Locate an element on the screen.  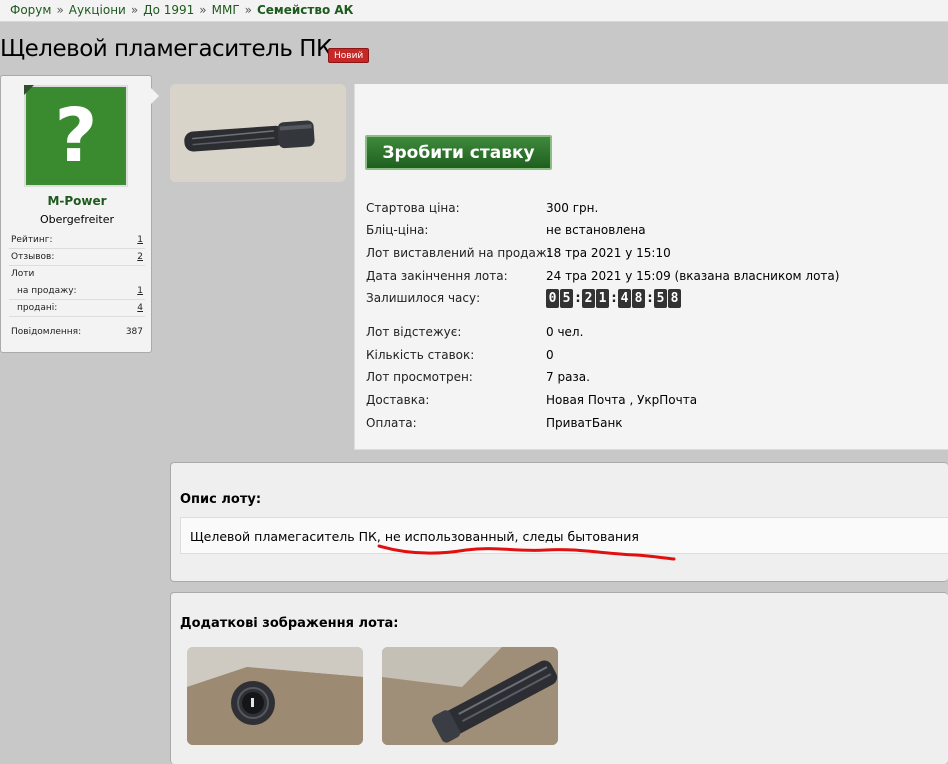
flash-hider-side-view-image is located at coordinates (470, 696).